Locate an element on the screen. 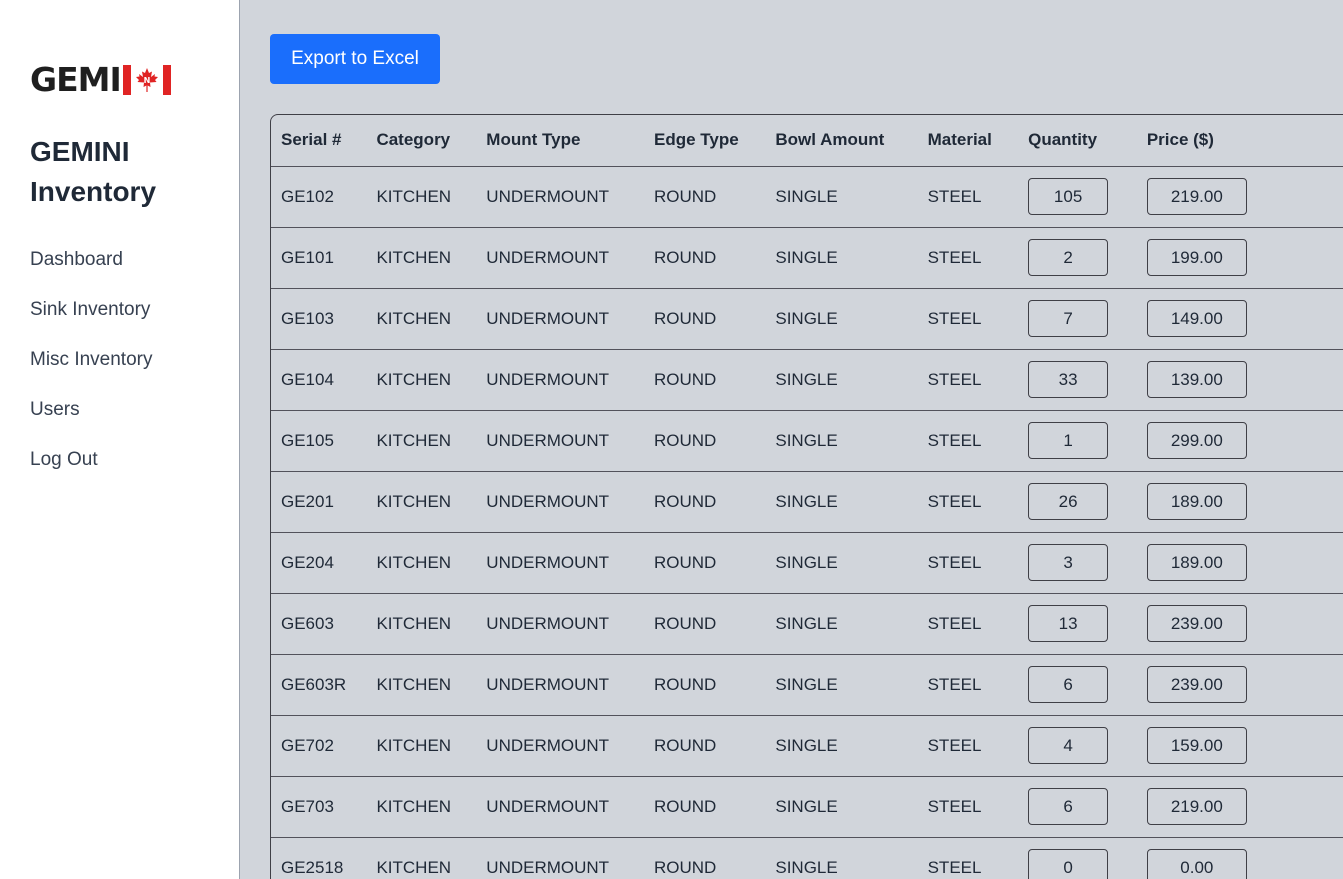 The image size is (1343, 879). nav-item-log-out: Log Out is located at coordinates (91, 473).